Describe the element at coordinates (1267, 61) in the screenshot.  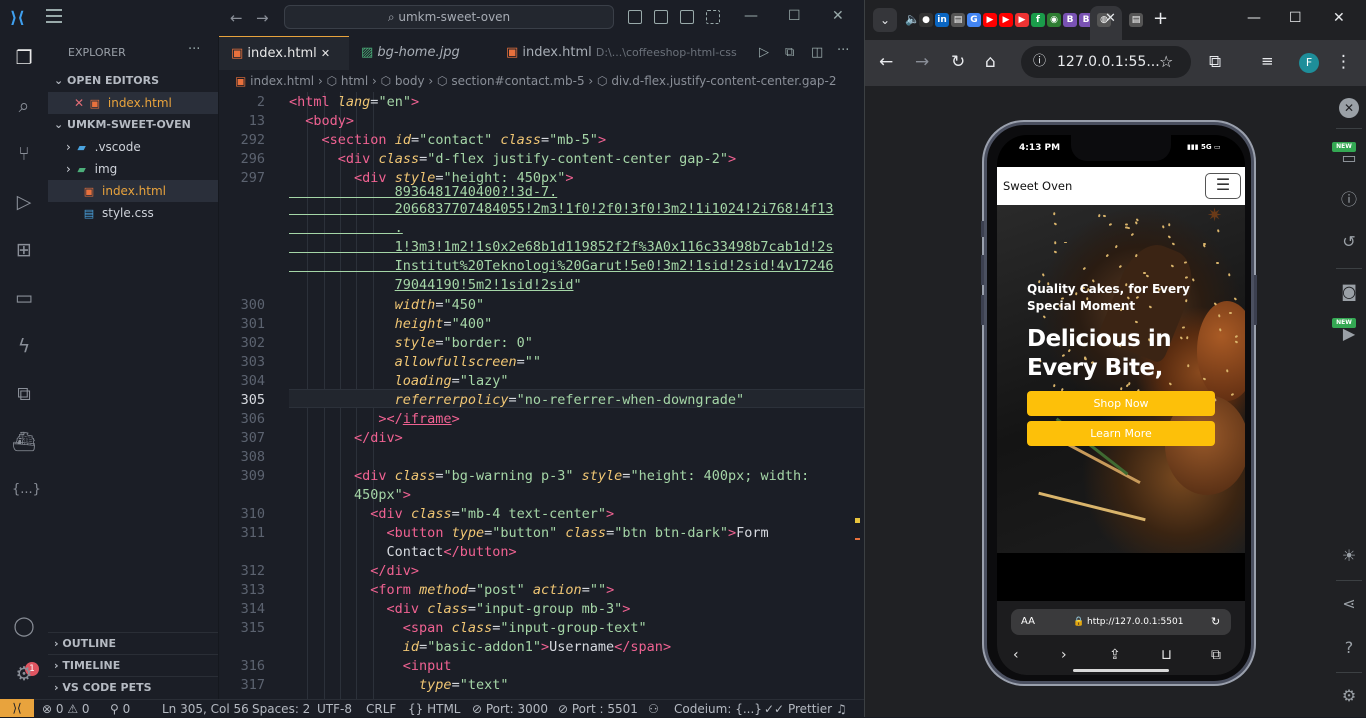
I see `media-controls-icon: ≡` at that location.